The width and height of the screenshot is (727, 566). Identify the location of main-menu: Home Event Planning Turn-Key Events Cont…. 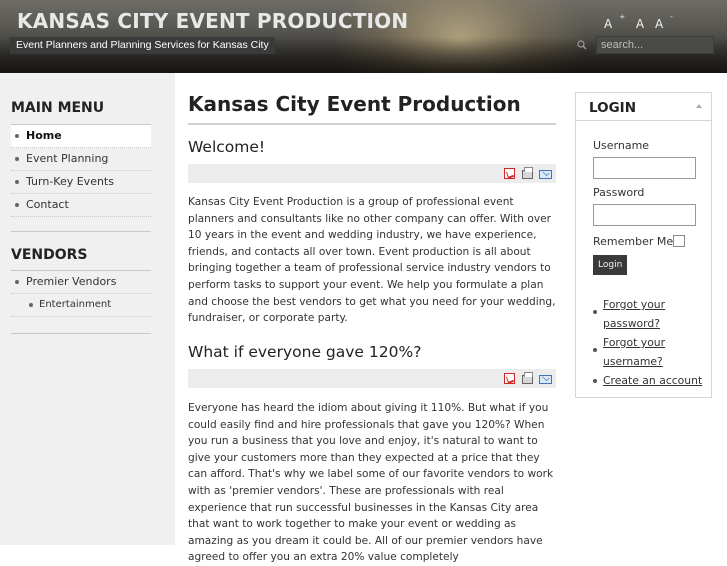
(81, 171).